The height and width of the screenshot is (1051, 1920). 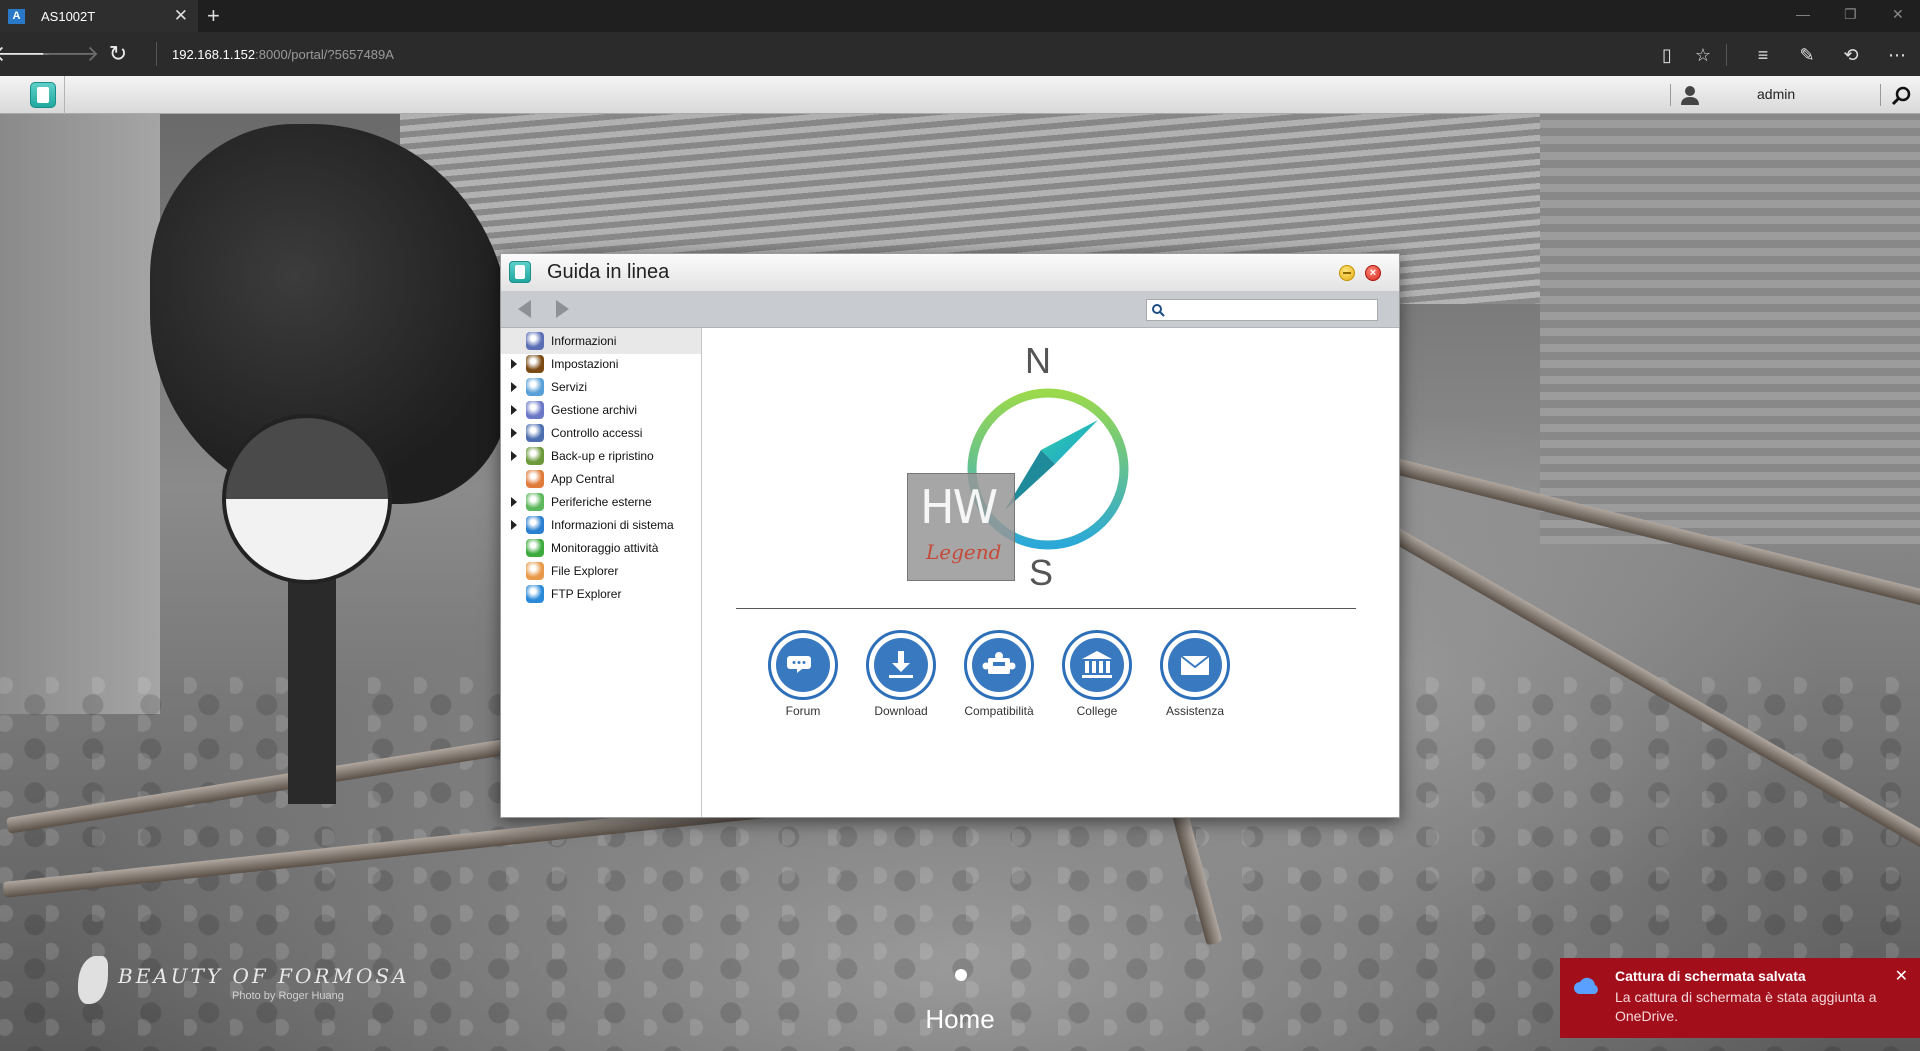 I want to click on brand-credit: Photo by Roger Huang, so click(x=288, y=996).